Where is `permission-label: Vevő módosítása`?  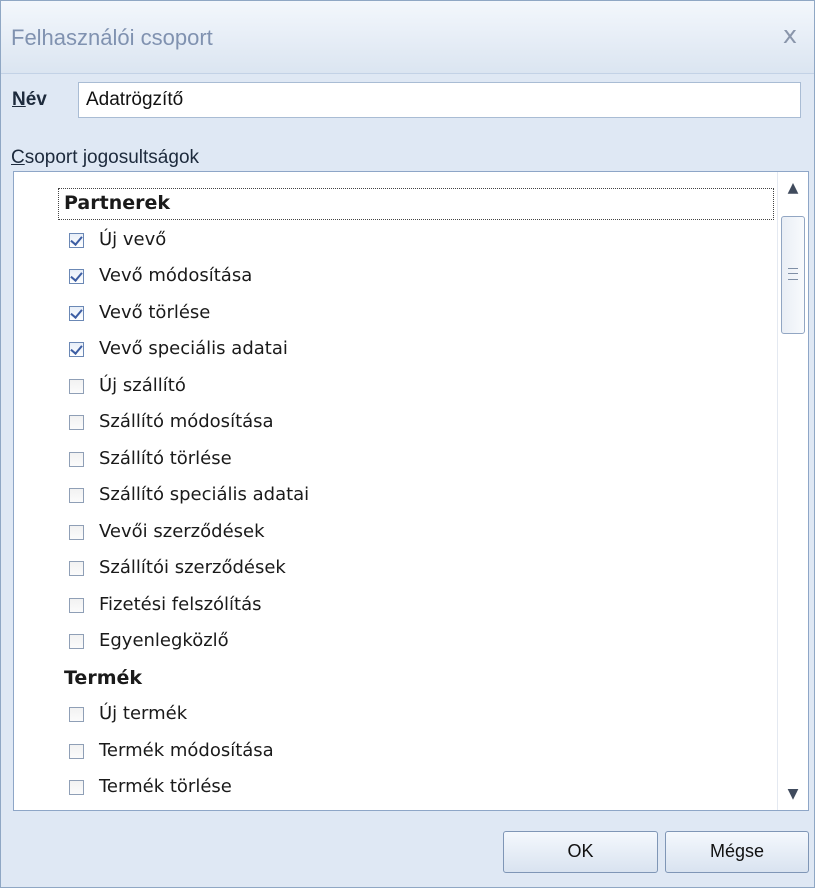
permission-label: Vevő módosítása is located at coordinates (176, 275).